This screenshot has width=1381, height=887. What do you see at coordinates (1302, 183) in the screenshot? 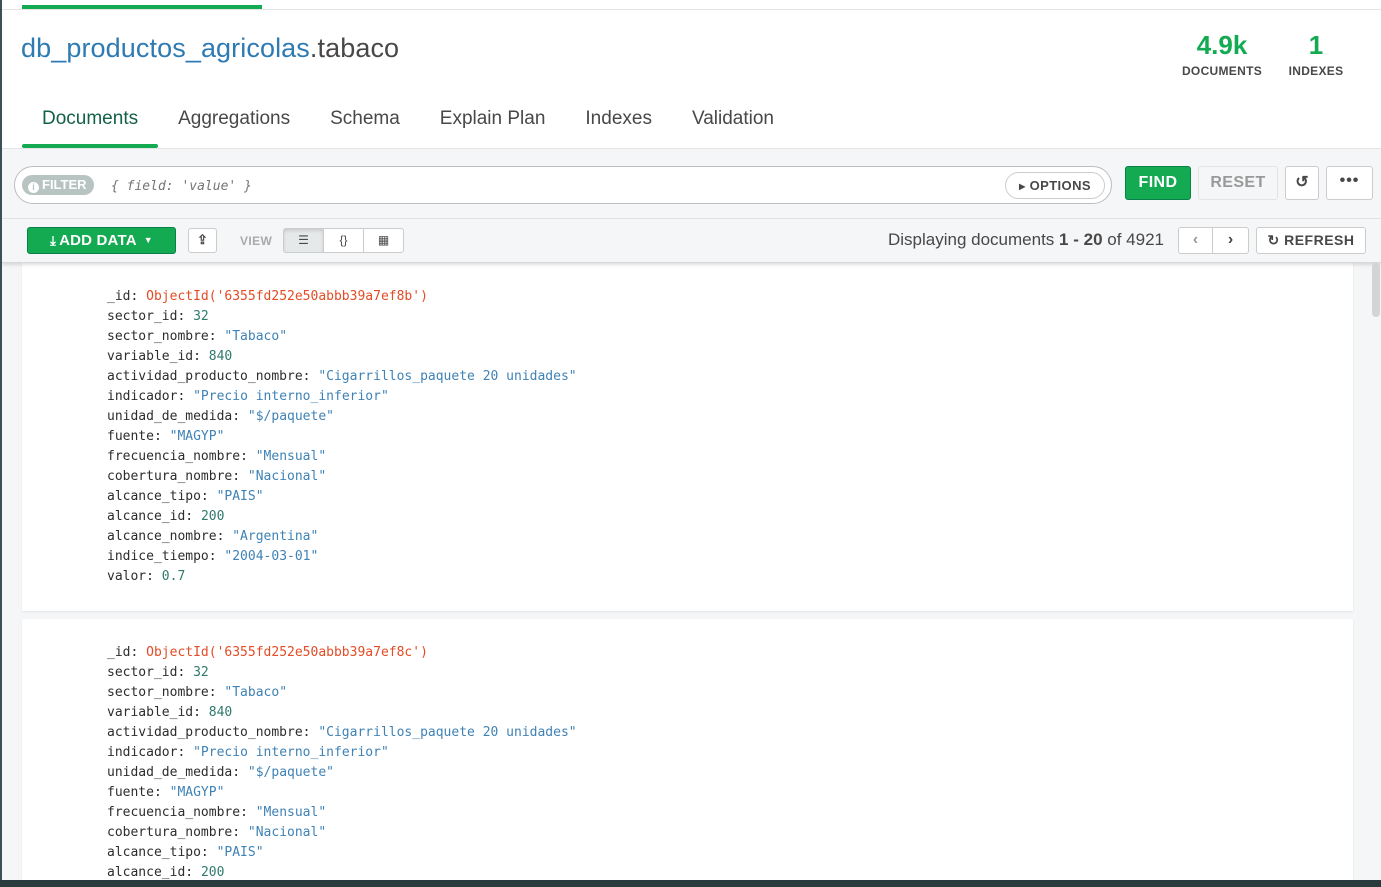
I see `query-history-button: ↺` at bounding box center [1302, 183].